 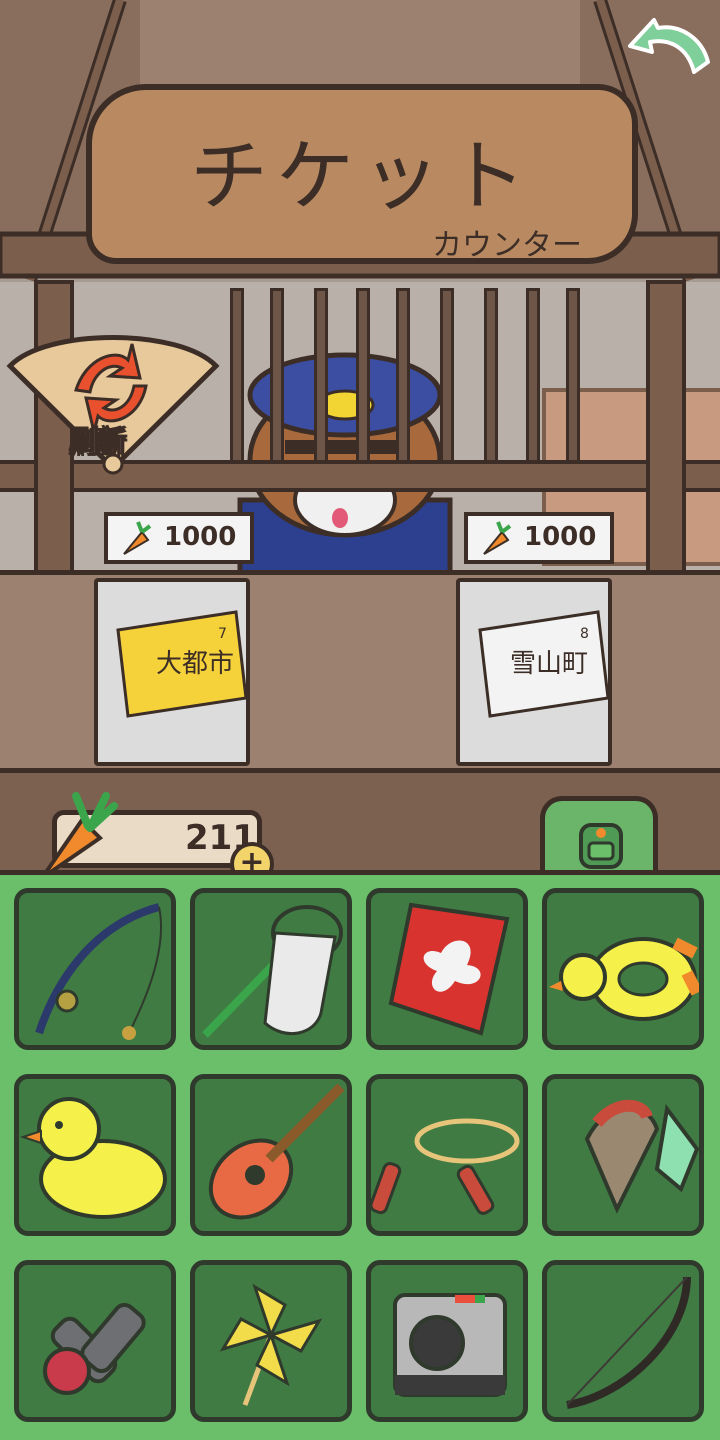 I want to click on item-bow, so click(x=623, y=1341).